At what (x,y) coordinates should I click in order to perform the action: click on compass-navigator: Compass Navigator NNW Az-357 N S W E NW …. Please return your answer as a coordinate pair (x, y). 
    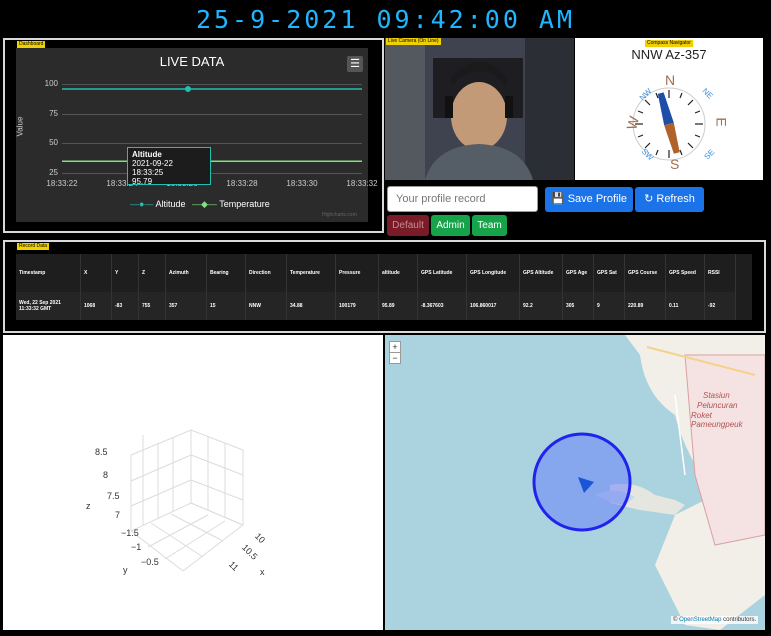
    Looking at the image, I should click on (669, 109).